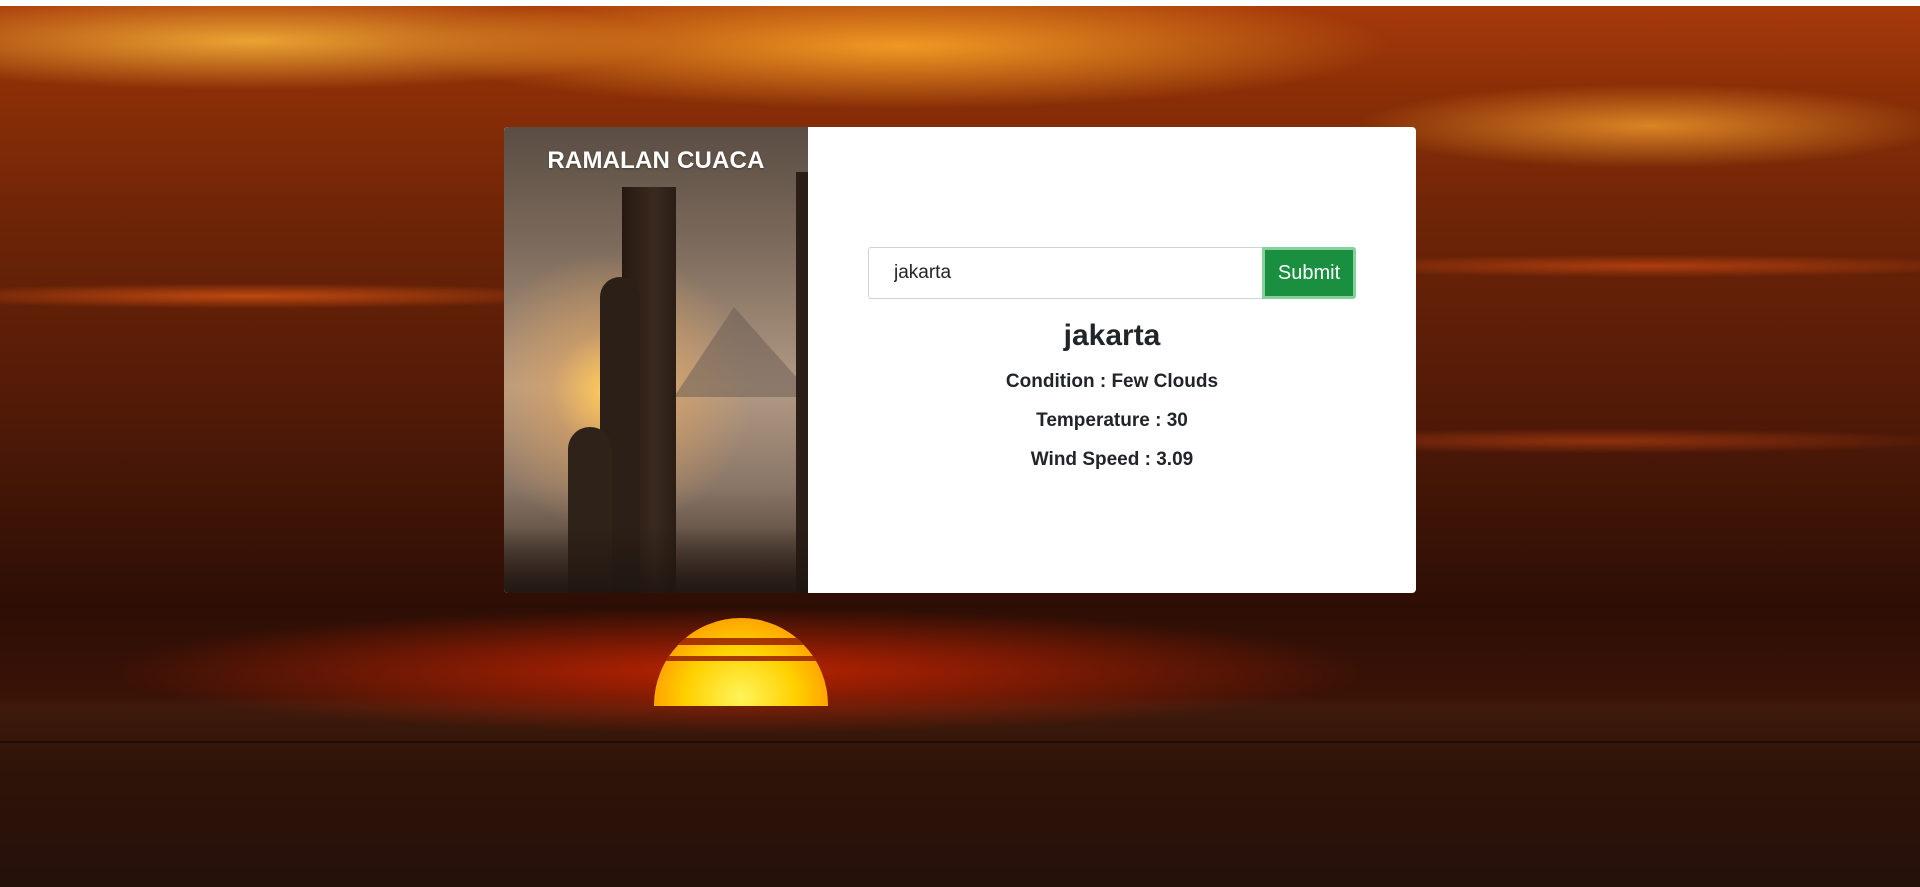  What do you see at coordinates (1112, 335) in the screenshot?
I see `result-city-name: jakarta` at bounding box center [1112, 335].